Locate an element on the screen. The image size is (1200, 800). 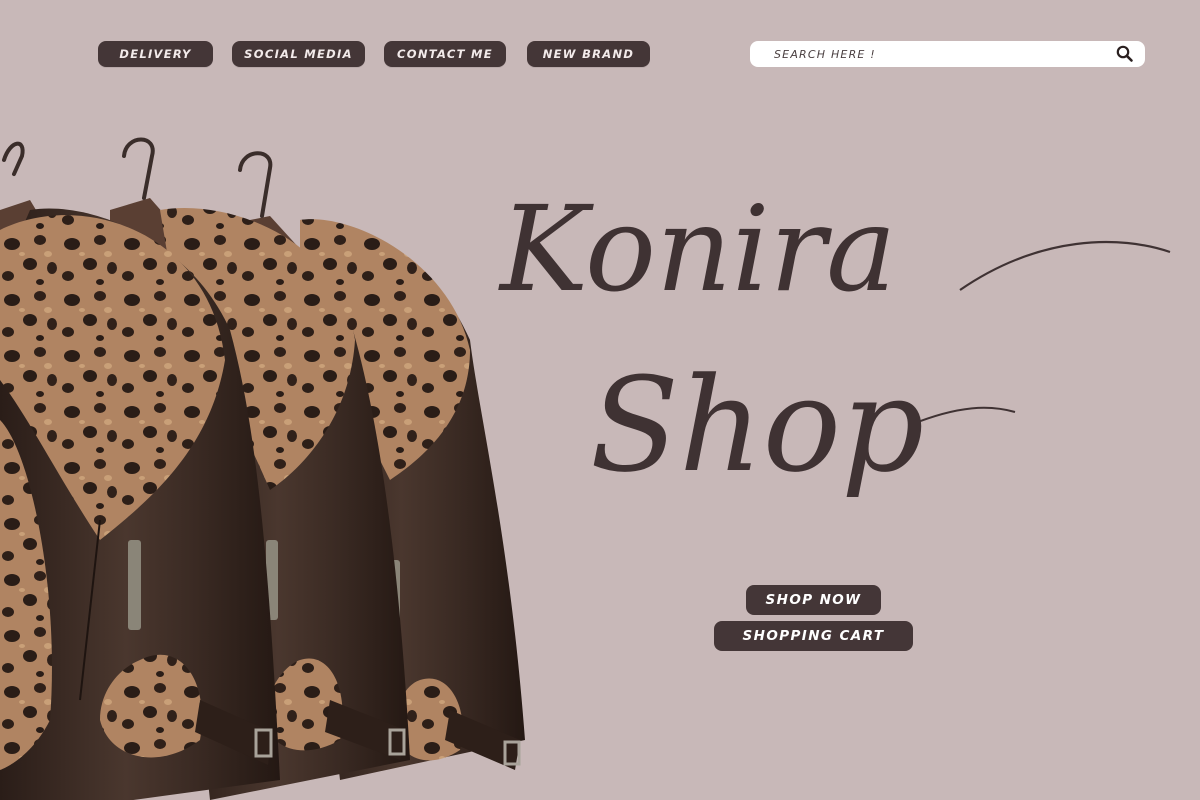
nav-item-new-brand: NEW BRAND is located at coordinates (588, 54).